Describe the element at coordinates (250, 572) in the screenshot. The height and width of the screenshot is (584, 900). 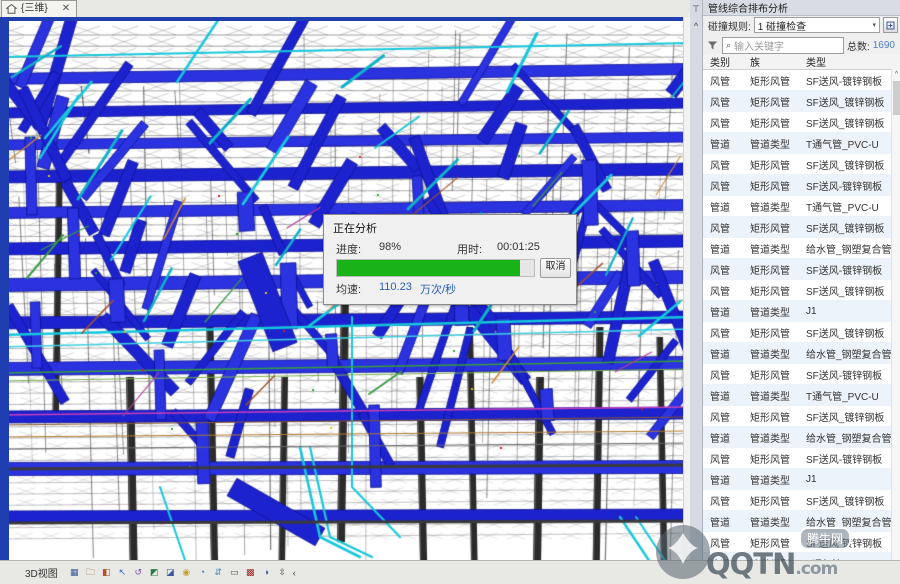
I see `render-icon: ▩` at that location.